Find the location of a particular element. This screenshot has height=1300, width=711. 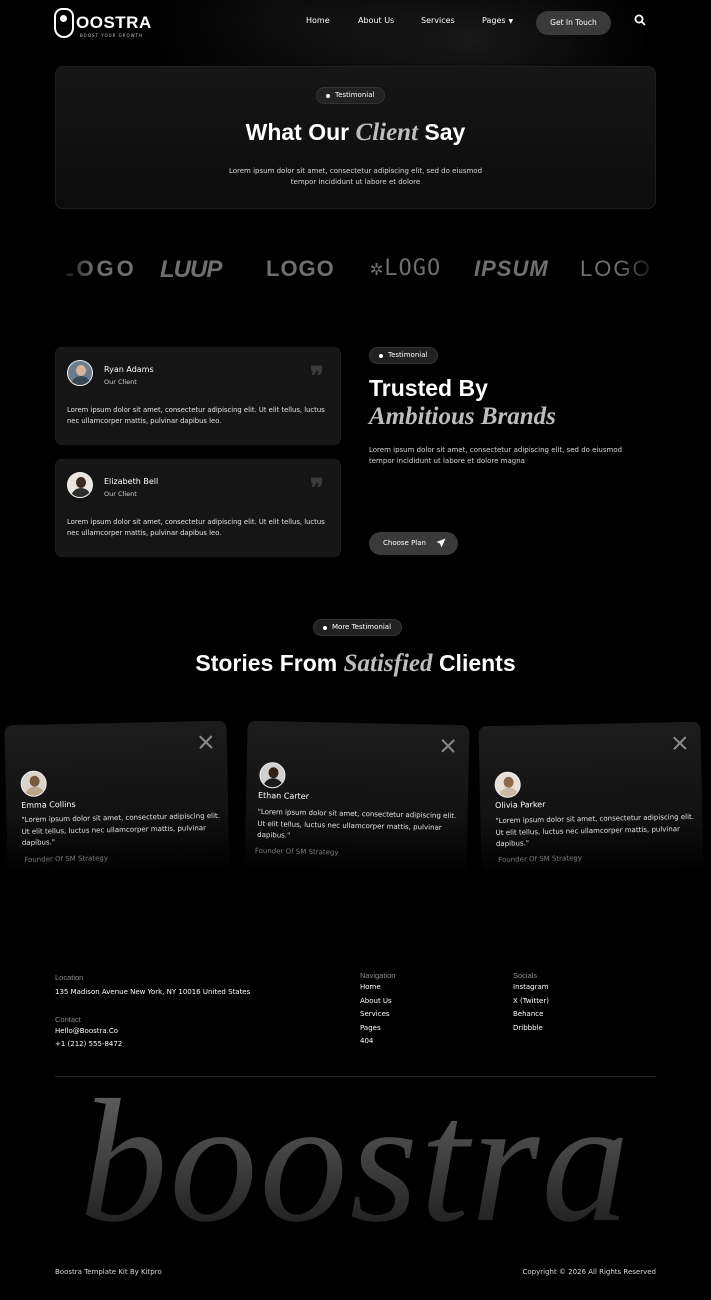

nav-link-services: Services is located at coordinates (438, 20).